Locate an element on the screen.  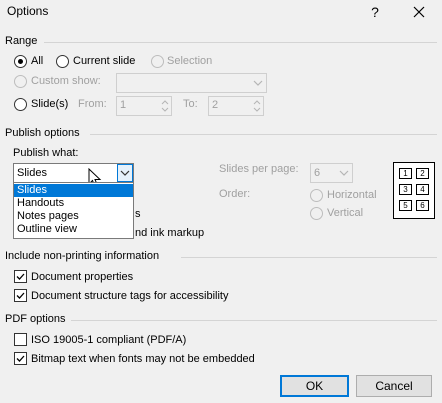
publish-what-combo: Slides is located at coordinates (73, 173).